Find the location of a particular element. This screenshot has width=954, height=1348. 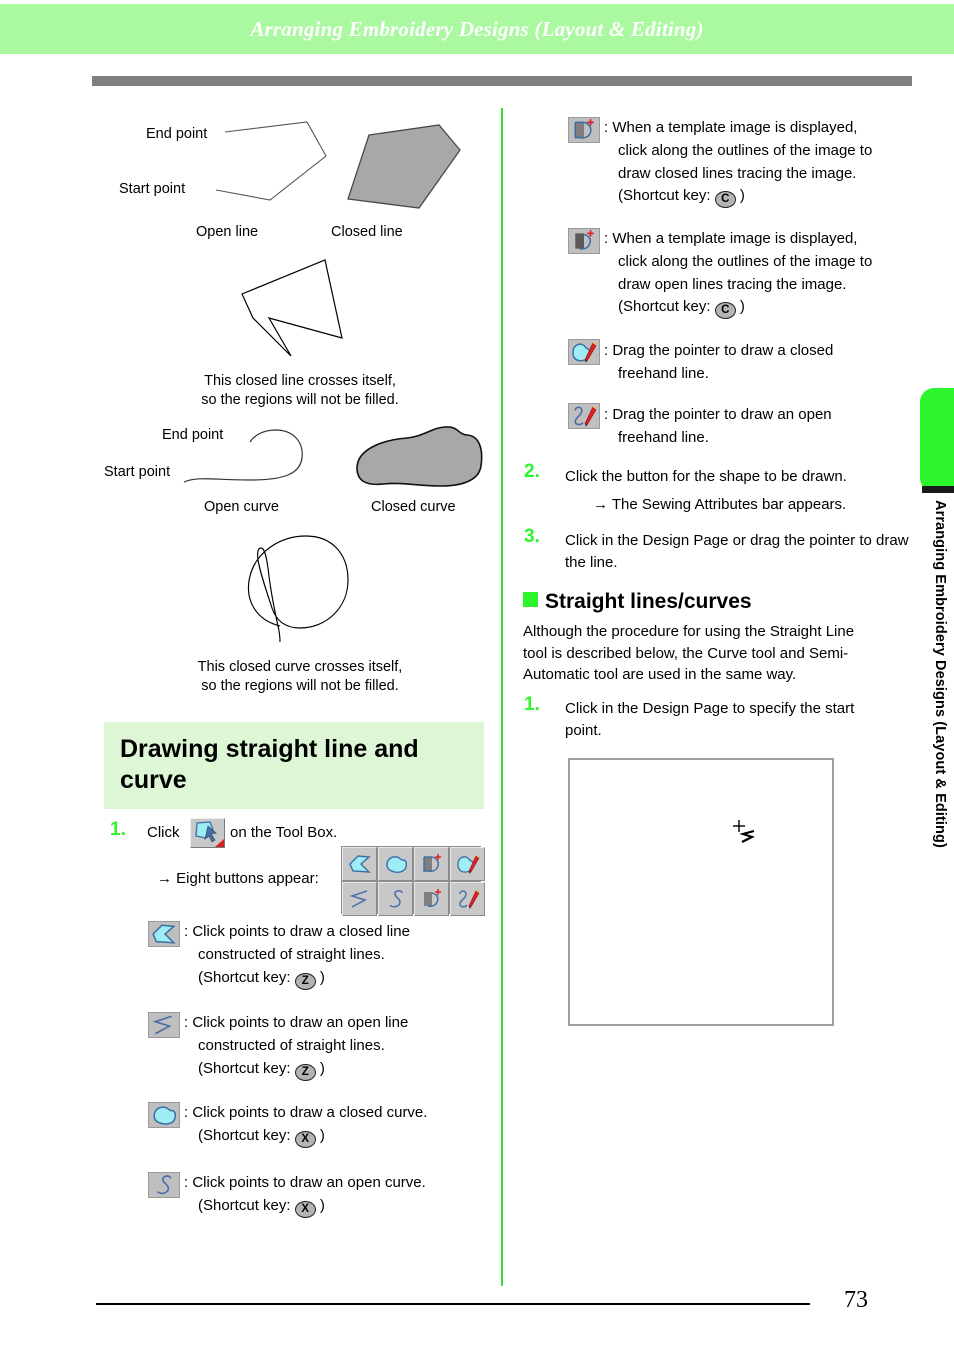

def-line2: freehand line. is located at coordinates (663, 373).